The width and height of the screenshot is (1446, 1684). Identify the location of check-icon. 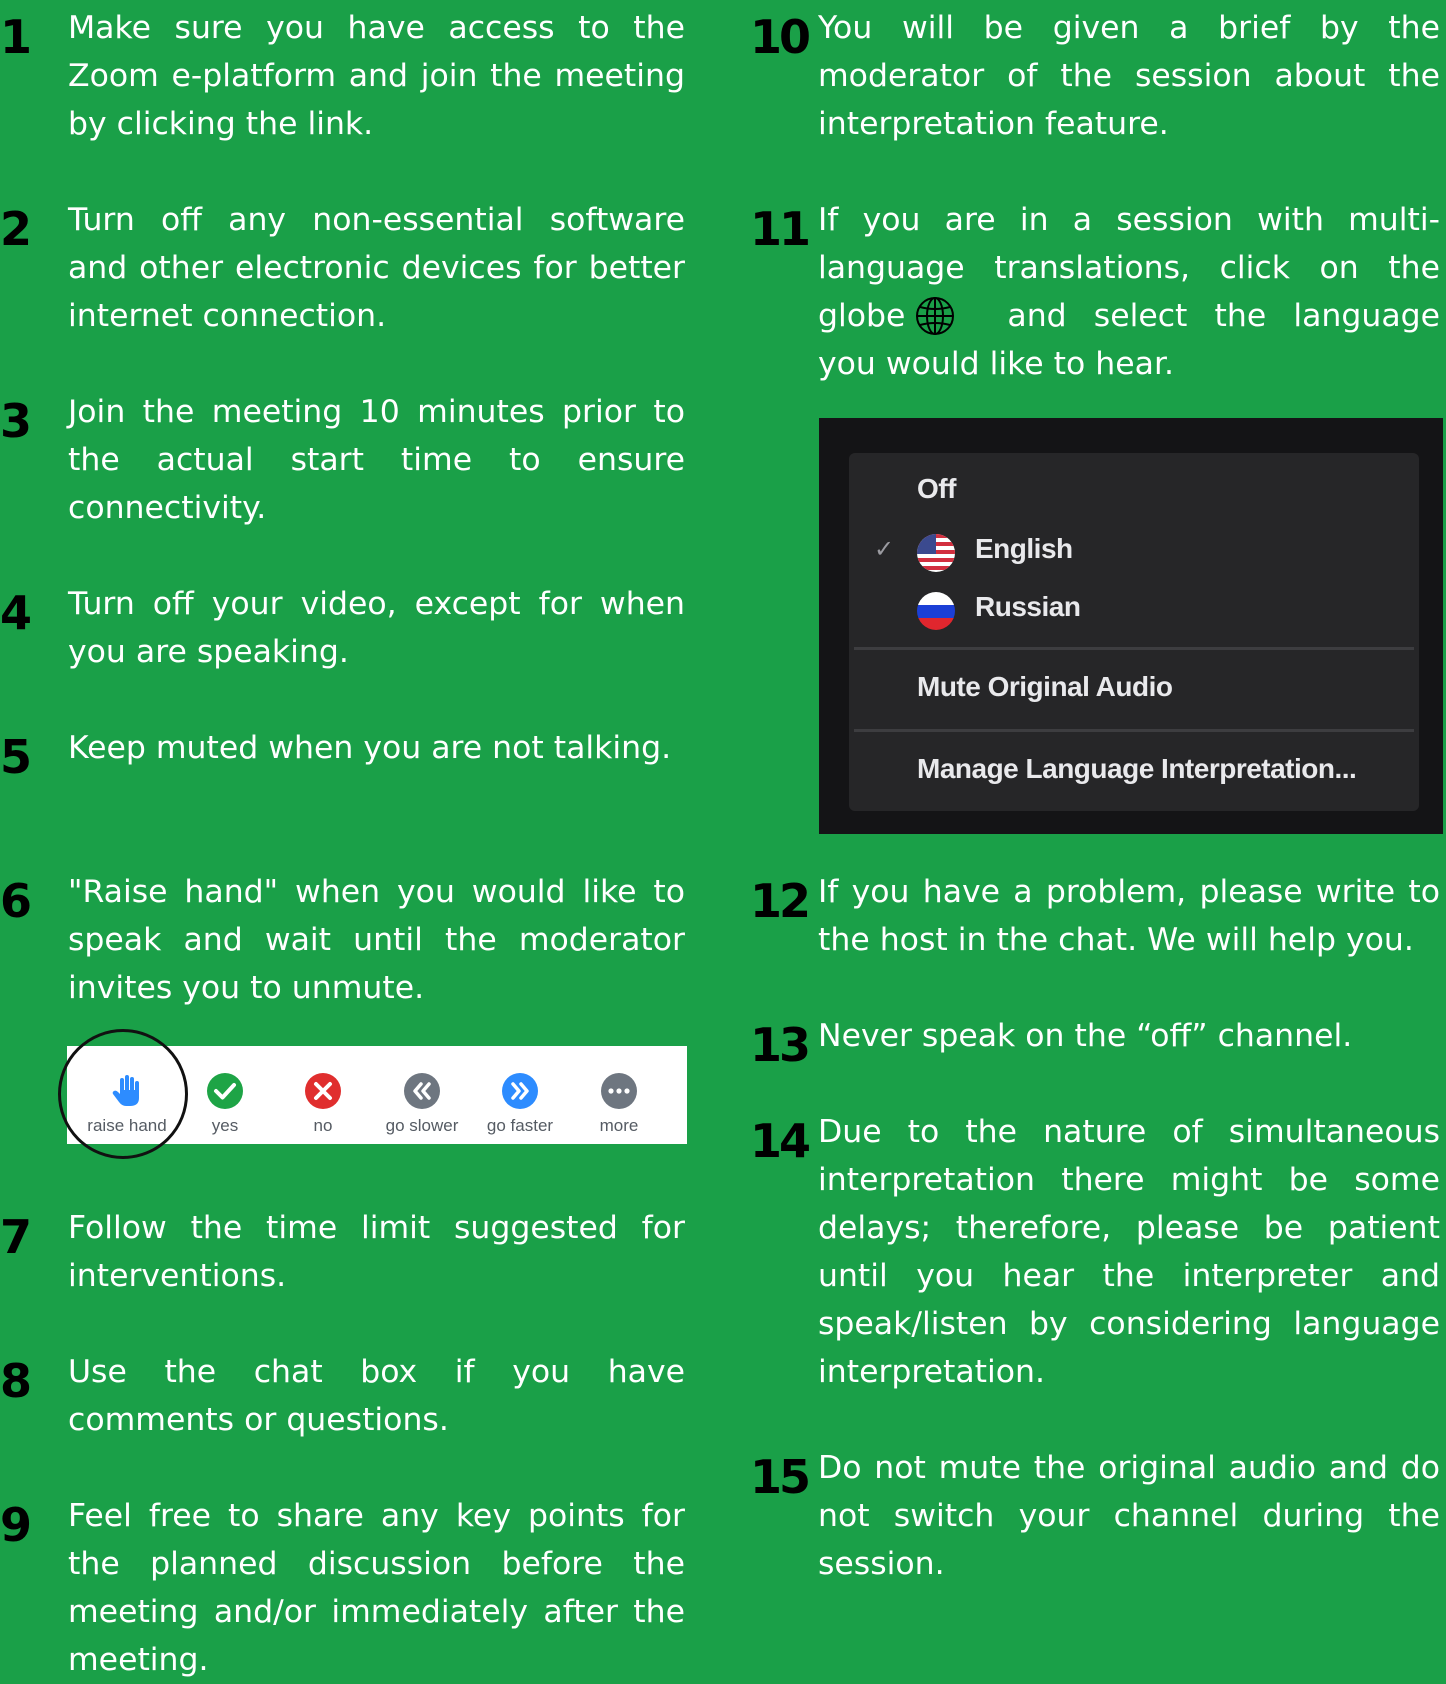
(225, 1091).